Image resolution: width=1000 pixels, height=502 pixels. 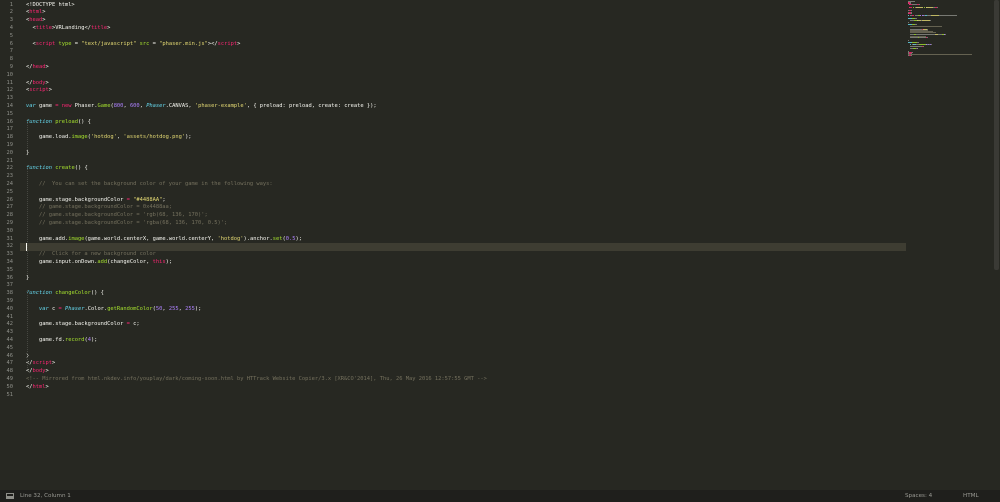 What do you see at coordinates (918, 496) in the screenshot?
I see `indentation-setting: Spaces: 4` at bounding box center [918, 496].